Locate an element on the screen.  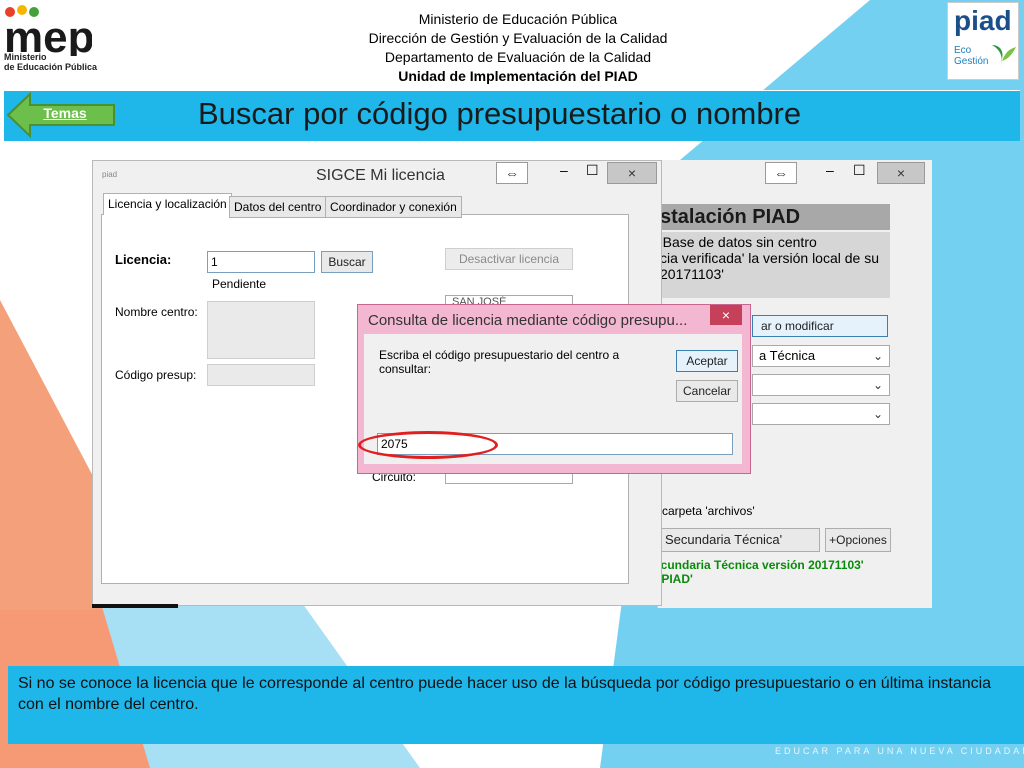
licencia-status: Pendiente is located at coordinates (239, 284).